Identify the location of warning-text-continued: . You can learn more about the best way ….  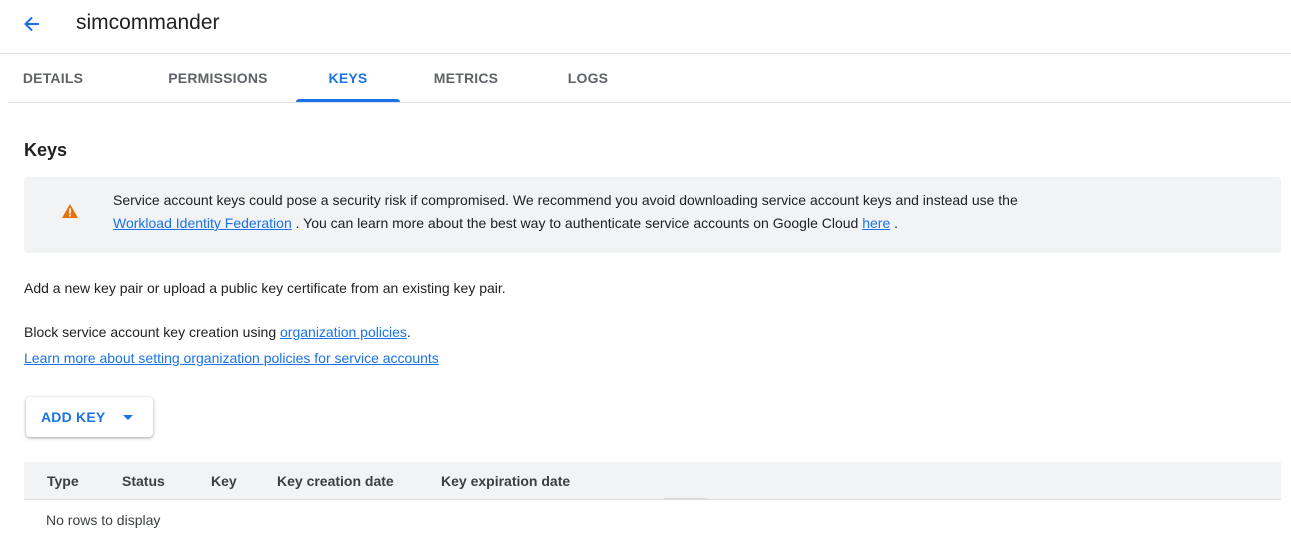
(577, 223).